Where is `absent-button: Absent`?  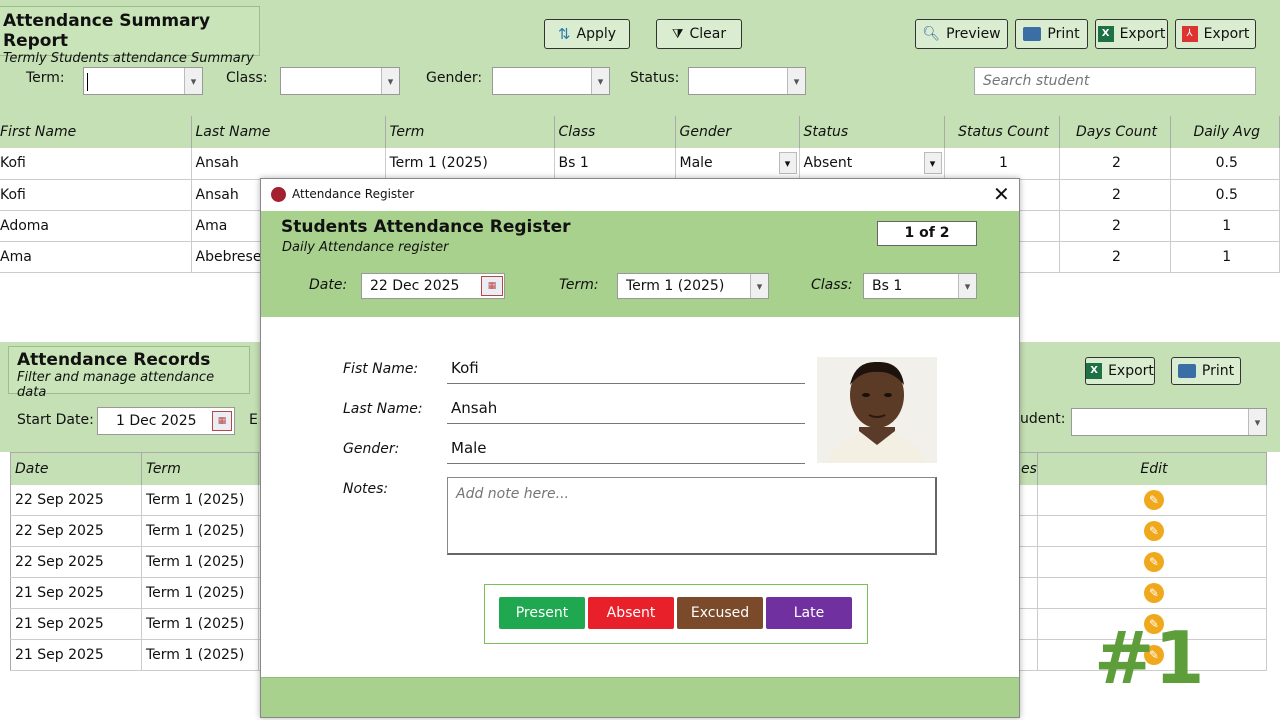
absent-button: Absent is located at coordinates (631, 613).